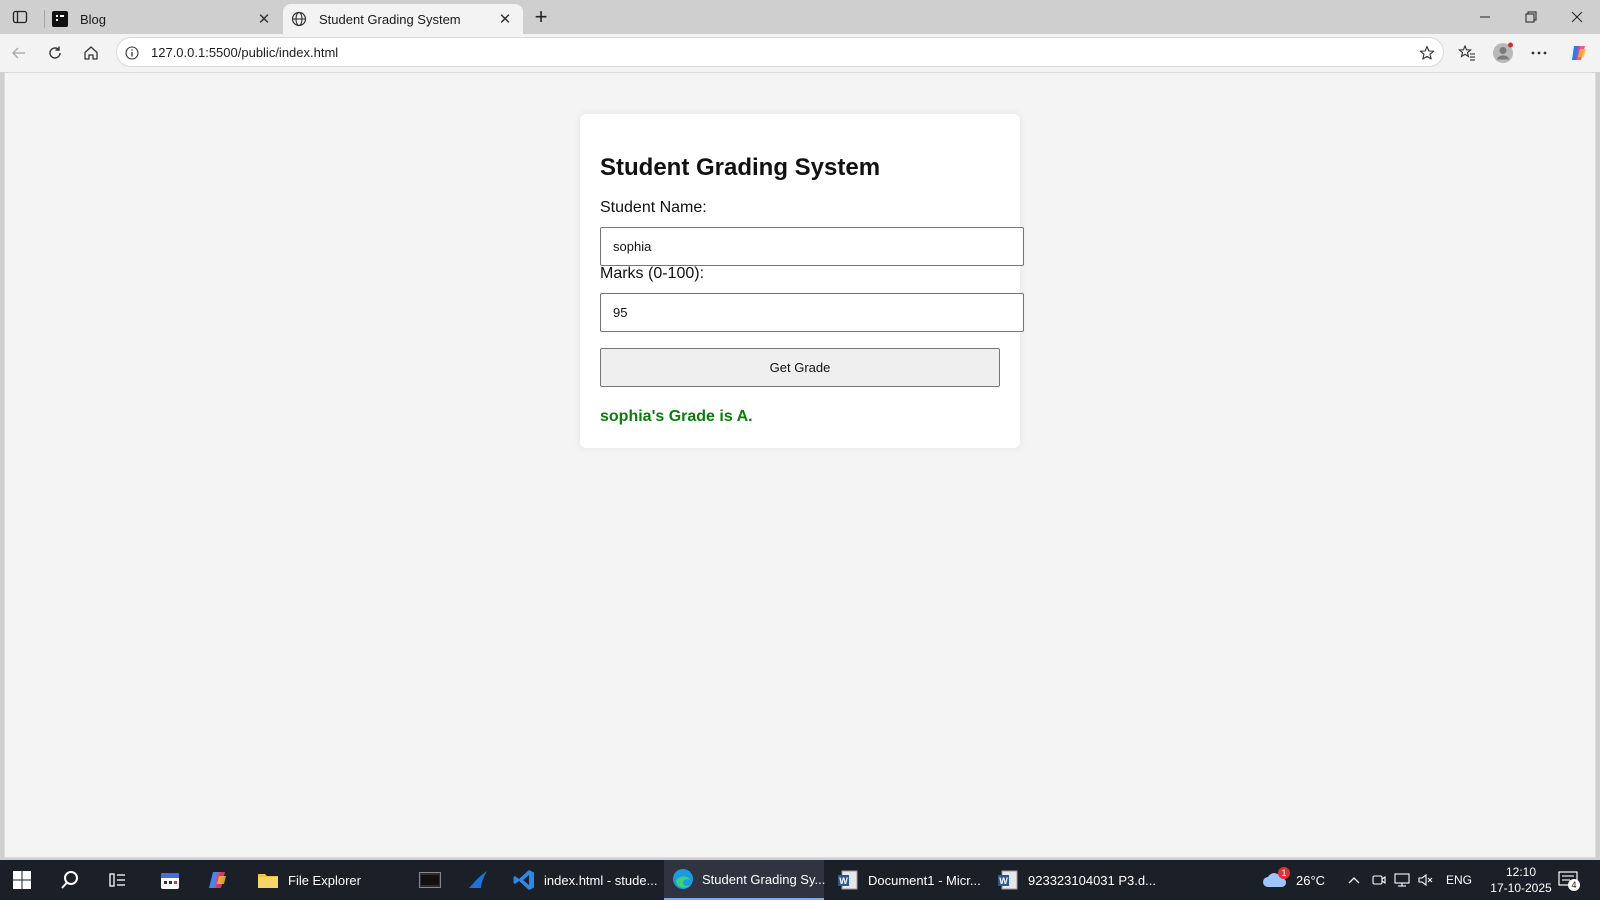  I want to click on refresh-icon, so click(55, 53).